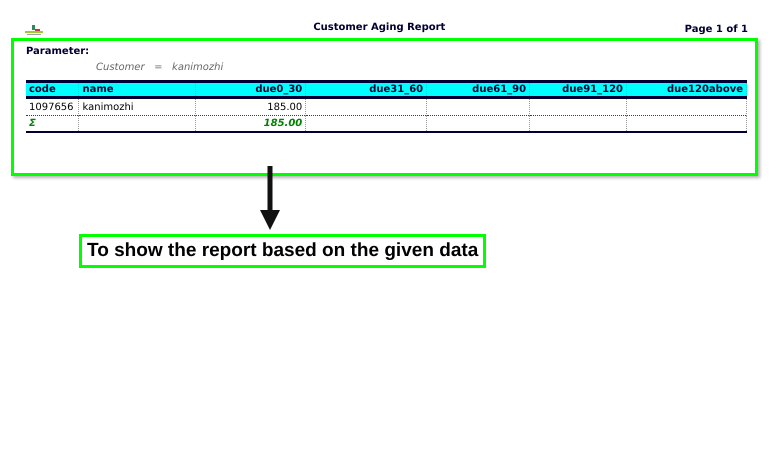 This screenshot has height=470, width=782. What do you see at coordinates (52, 90) in the screenshot?
I see `column-header: code` at bounding box center [52, 90].